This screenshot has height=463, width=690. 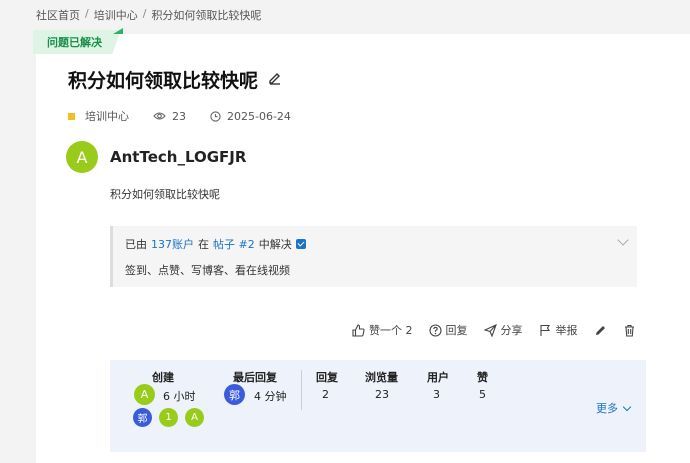 What do you see at coordinates (301, 390) in the screenshot?
I see `stats-divider` at bounding box center [301, 390].